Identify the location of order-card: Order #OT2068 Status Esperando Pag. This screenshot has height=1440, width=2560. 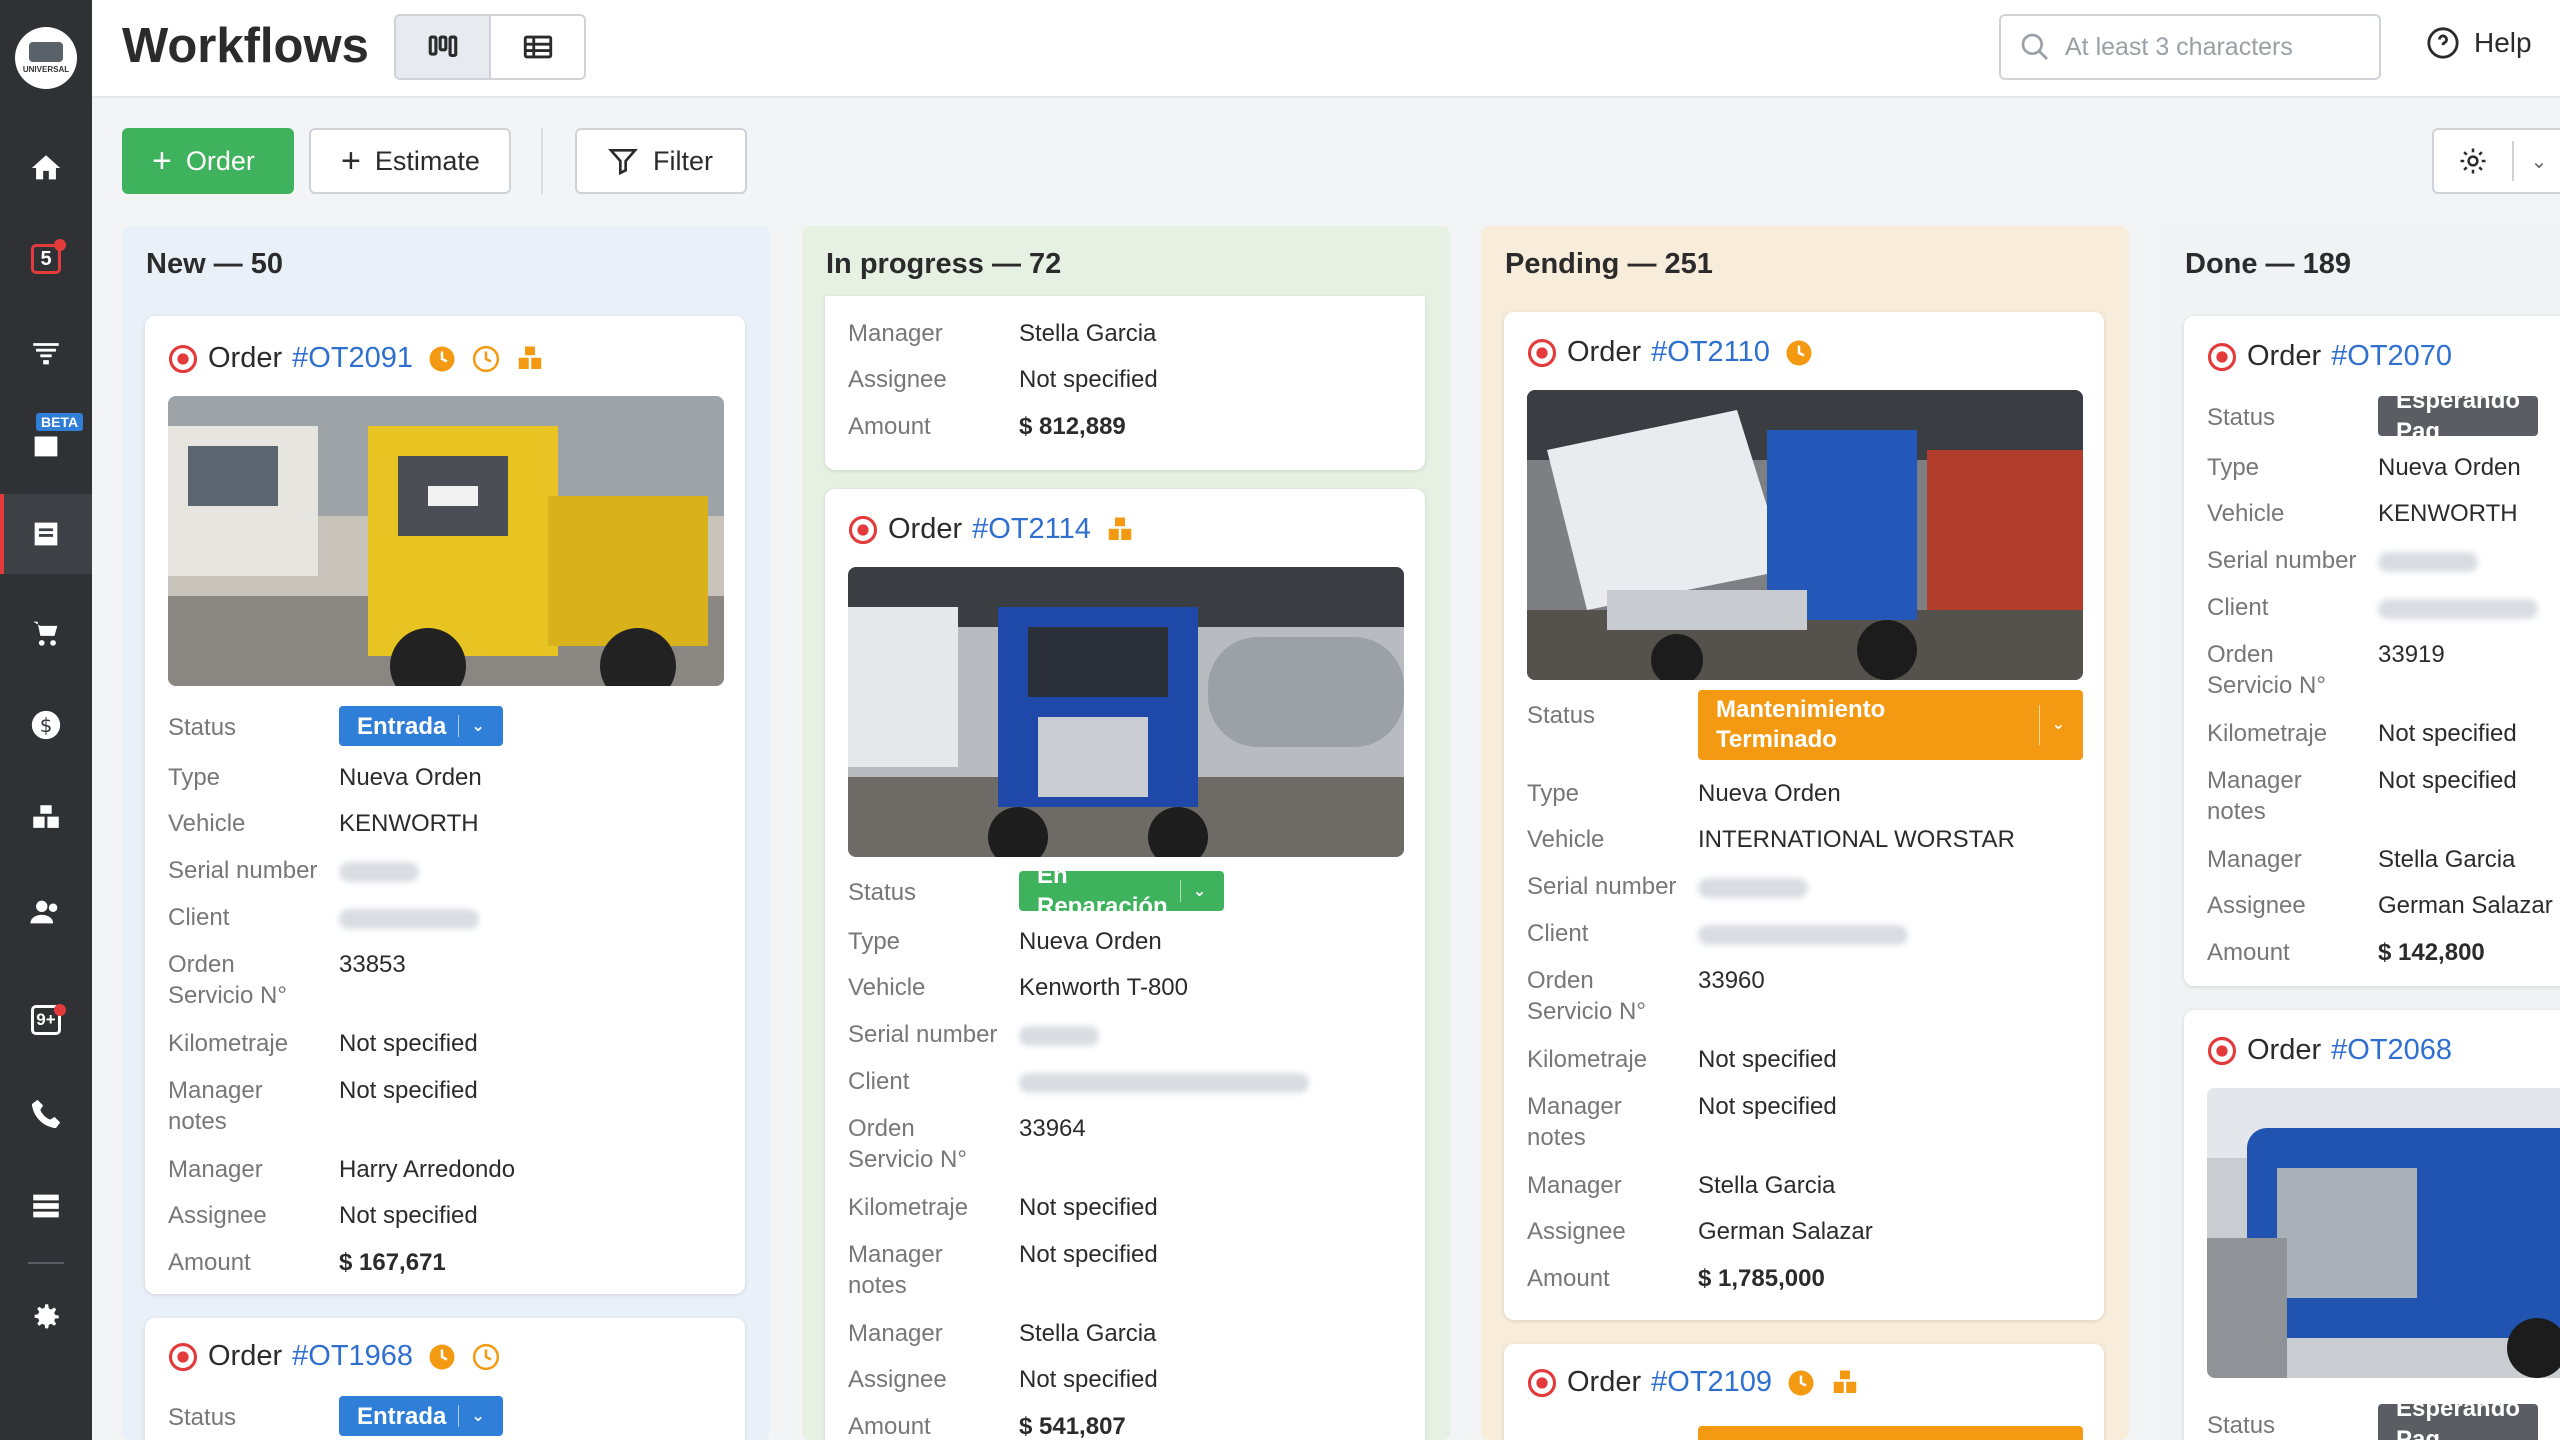
(2372, 1225).